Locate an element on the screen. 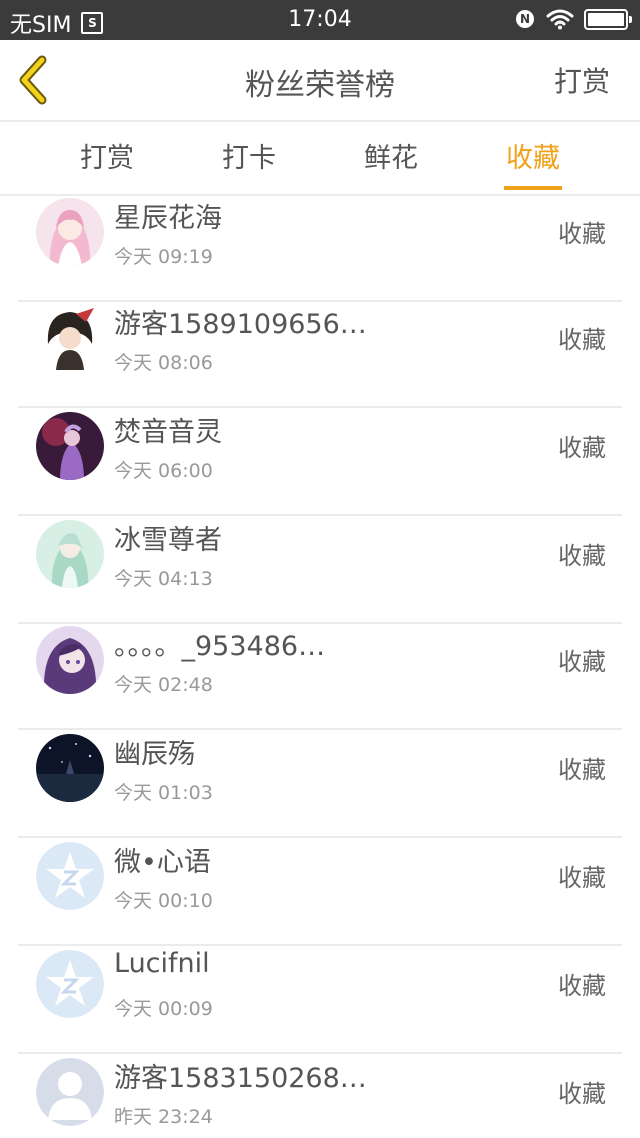 This screenshot has height=1138, width=640. fan-time: 今天 09:19 is located at coordinates (163, 257).